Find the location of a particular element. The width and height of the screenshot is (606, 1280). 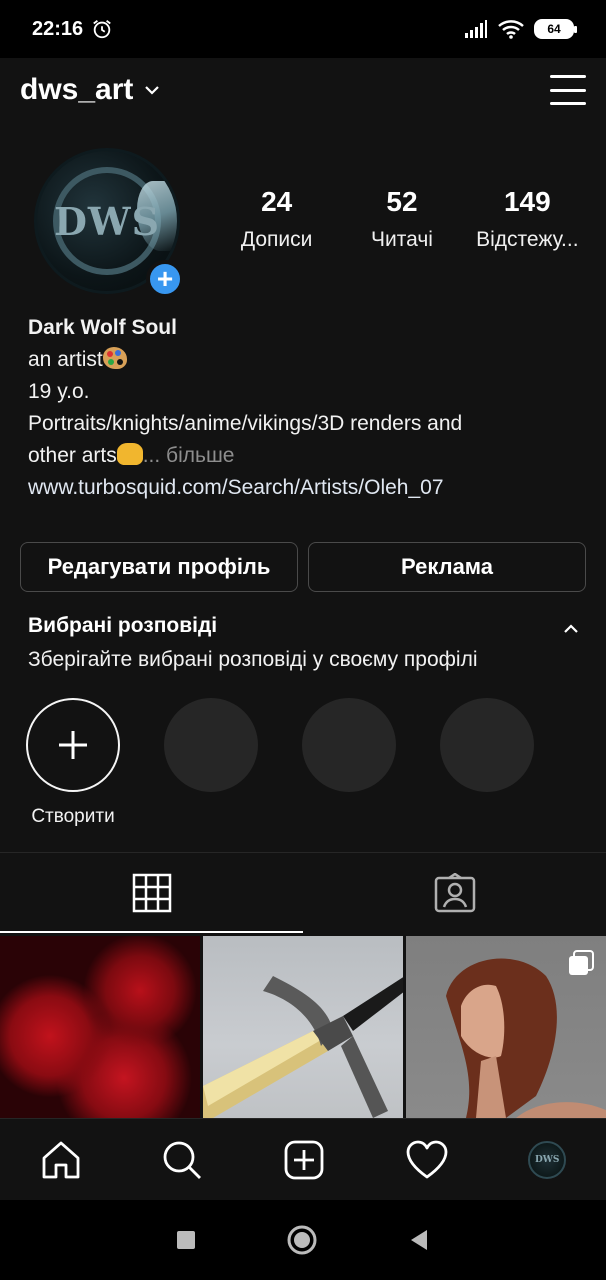

avatar-logo-text: DWS is located at coordinates (107, 221).